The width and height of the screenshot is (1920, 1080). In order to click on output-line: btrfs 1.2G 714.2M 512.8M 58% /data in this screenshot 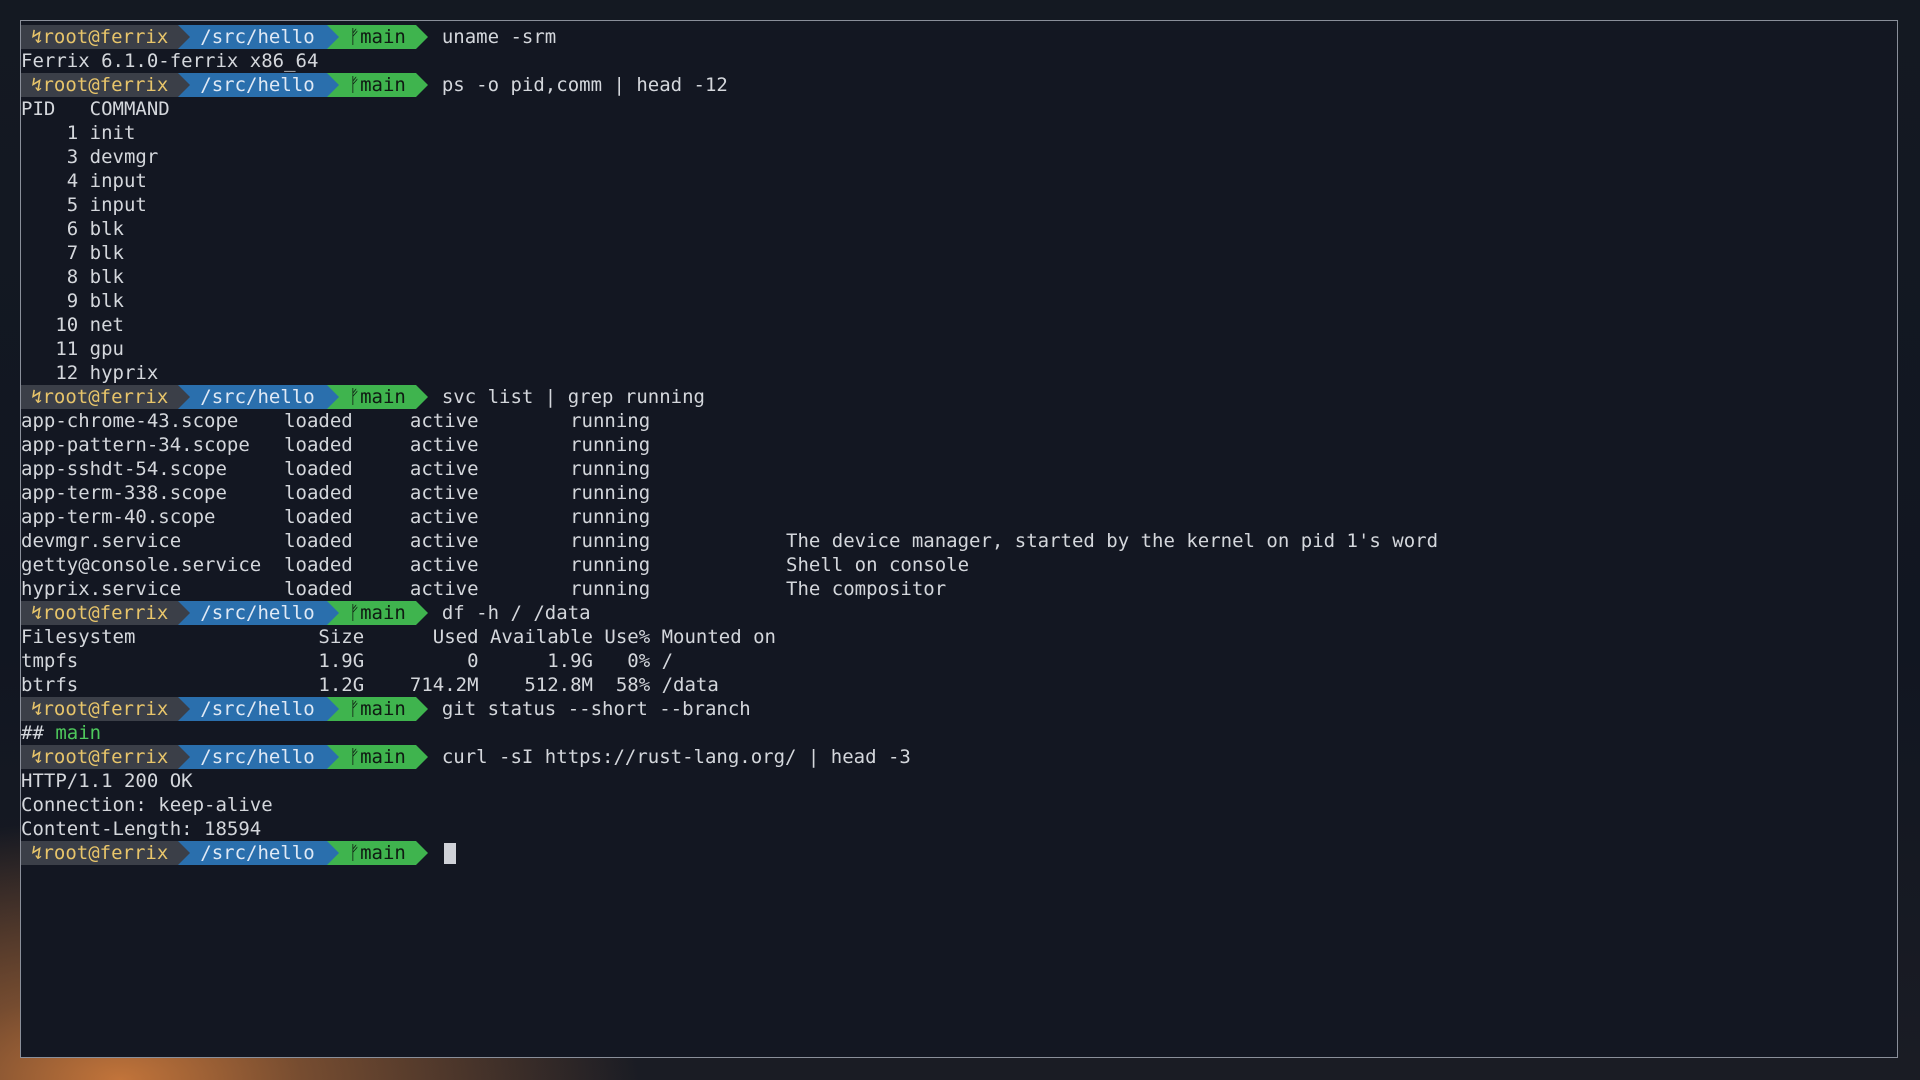, I will do `click(959, 685)`.